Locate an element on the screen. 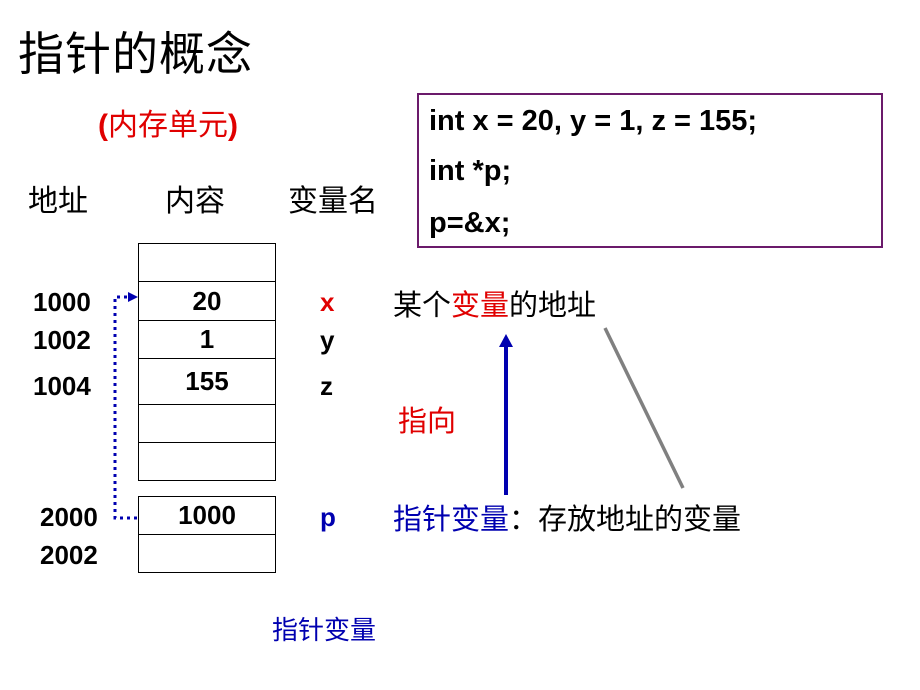 The width and height of the screenshot is (920, 690). gray-connector-line is located at coordinates (644, 408).